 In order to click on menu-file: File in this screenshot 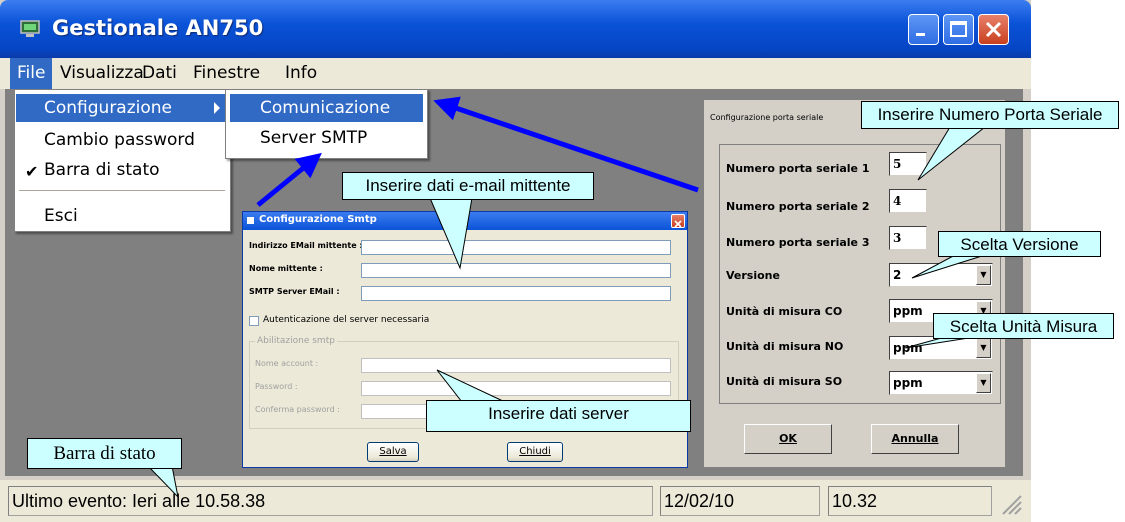, I will do `click(31, 73)`.